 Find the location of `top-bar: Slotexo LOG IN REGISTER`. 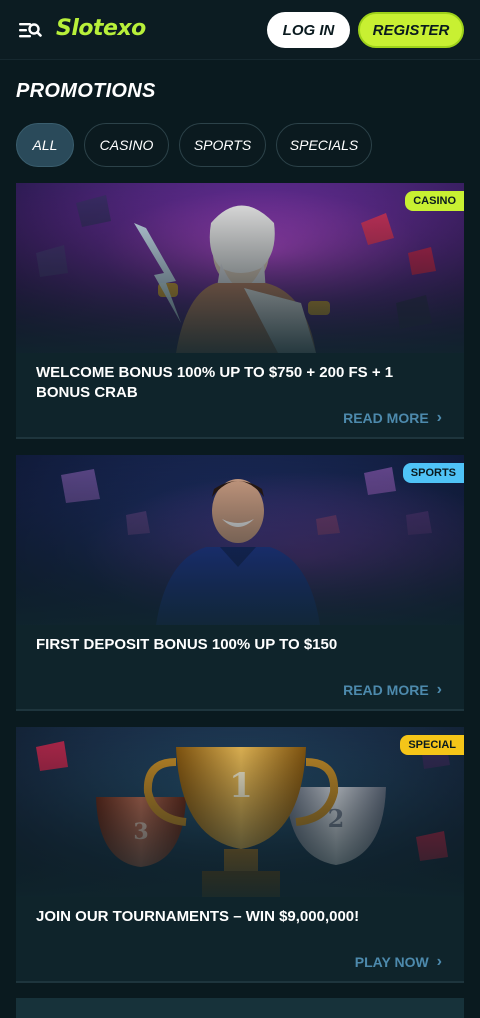

top-bar: Slotexo LOG IN REGISTER is located at coordinates (240, 30).